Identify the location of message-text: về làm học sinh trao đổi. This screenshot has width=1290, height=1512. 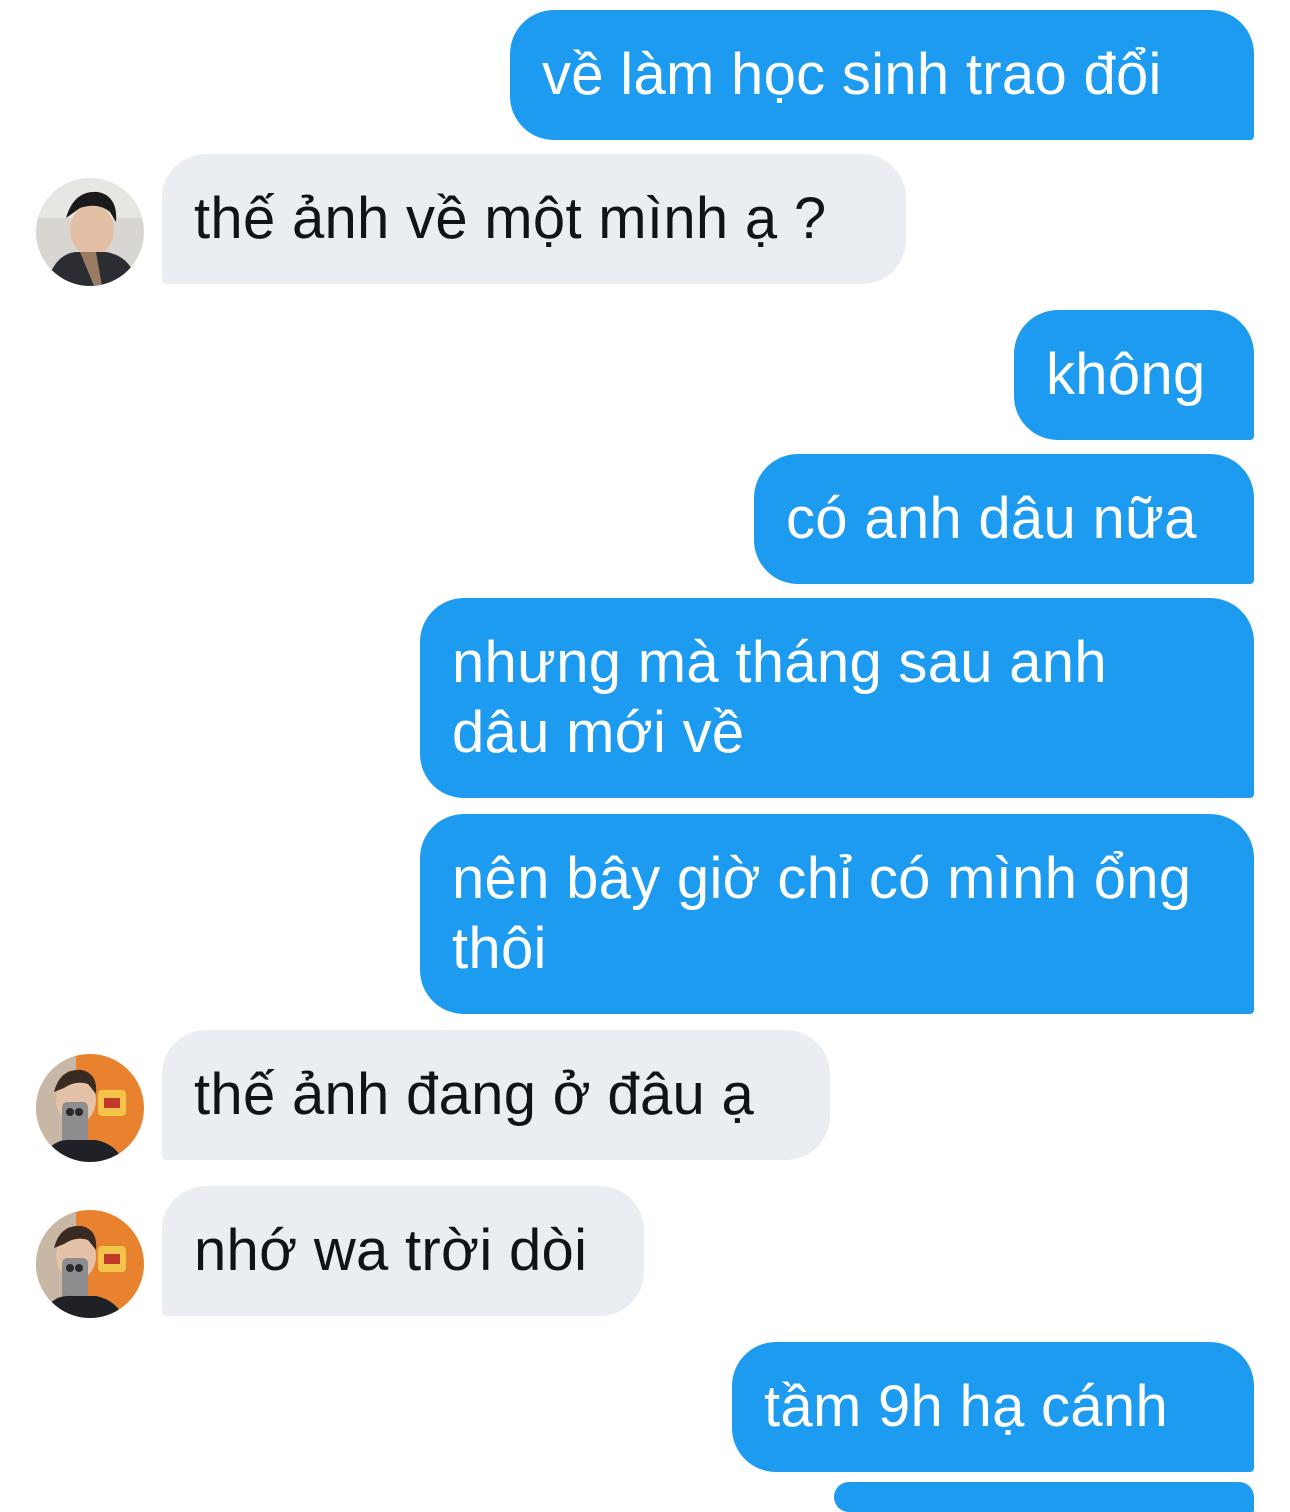
(852, 74).